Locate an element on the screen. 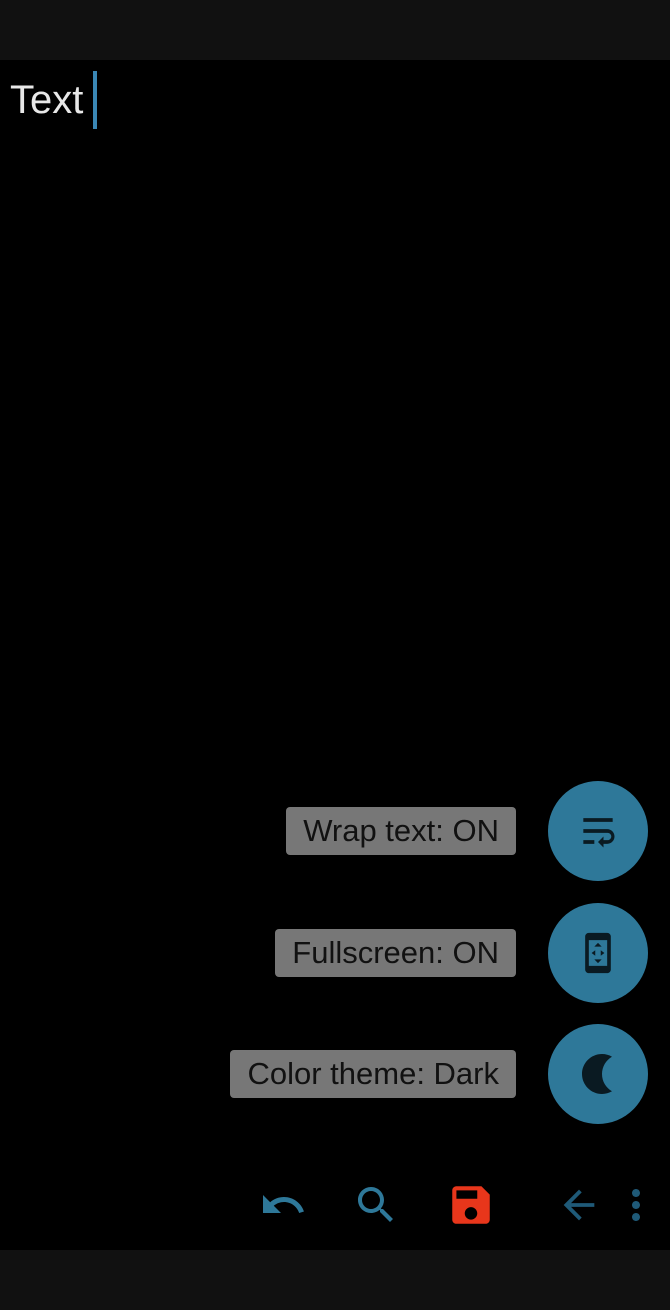  back-arrow-icon is located at coordinates (579, 1205).